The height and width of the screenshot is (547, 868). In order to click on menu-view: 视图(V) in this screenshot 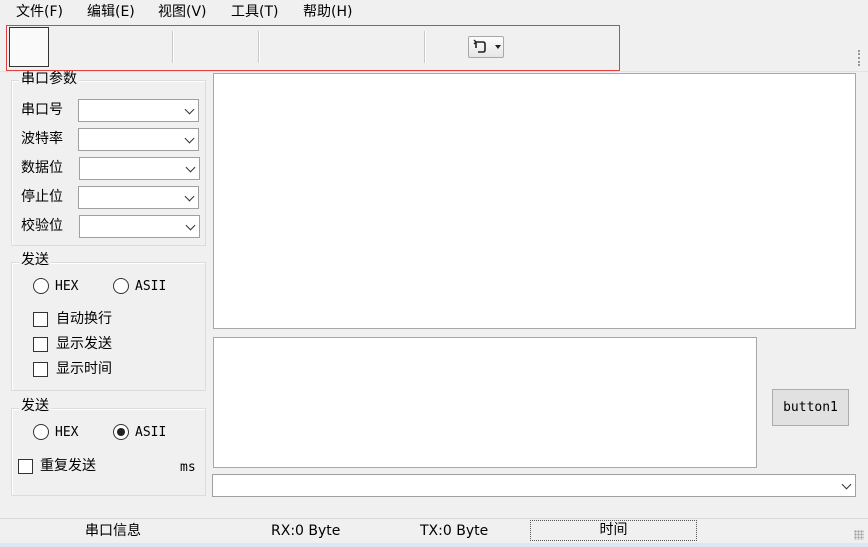, I will do `click(182, 12)`.